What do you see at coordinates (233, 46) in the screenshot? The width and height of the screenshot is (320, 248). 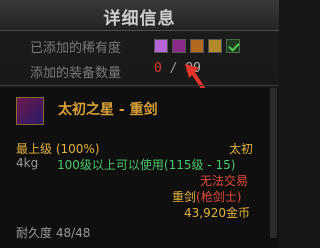 I see `checkbox-check-icon` at bounding box center [233, 46].